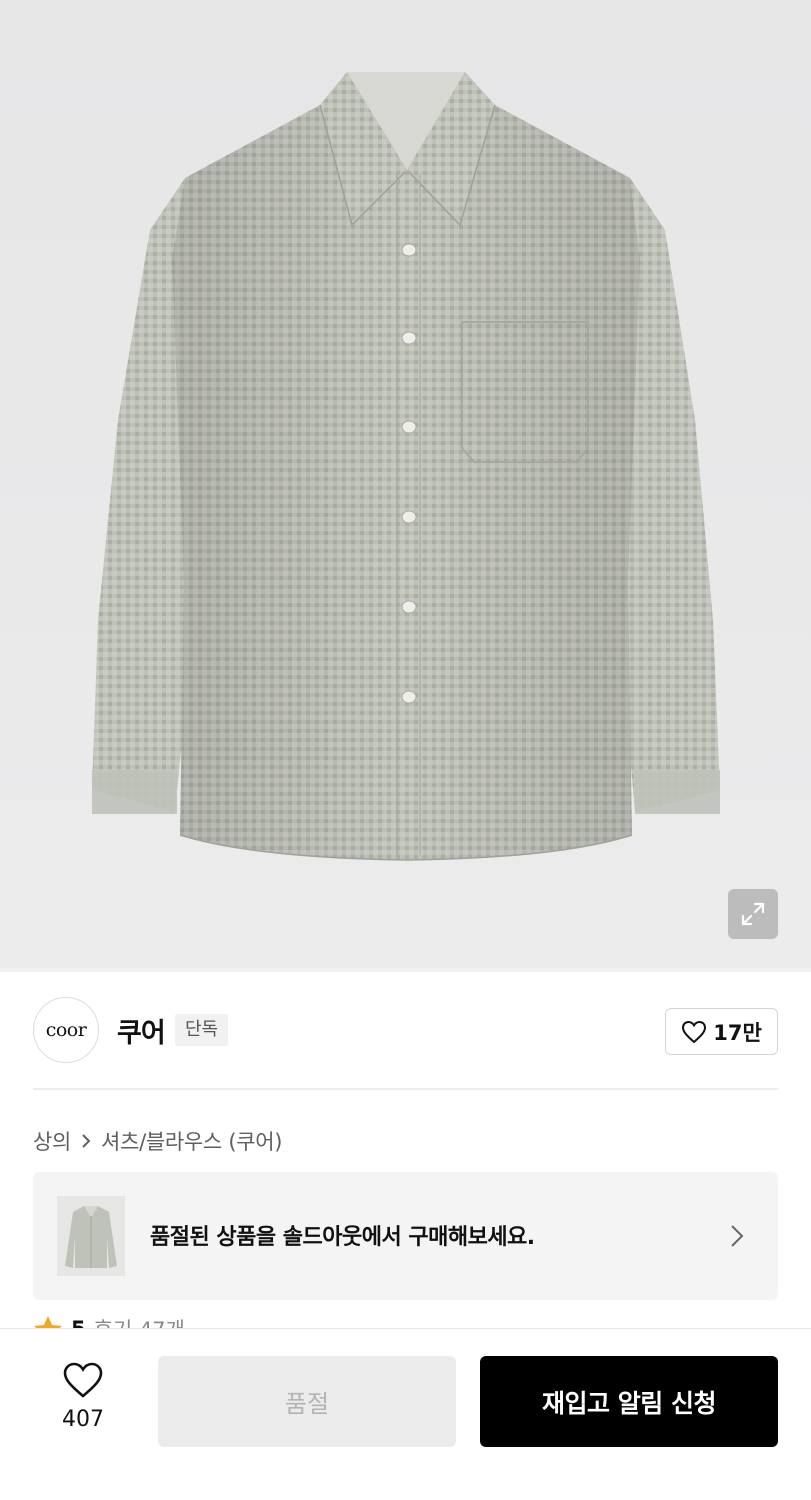  I want to click on soldout-banner: 품절된 상품을 솔드아웃에서 구매해보세요., so click(405, 1236).